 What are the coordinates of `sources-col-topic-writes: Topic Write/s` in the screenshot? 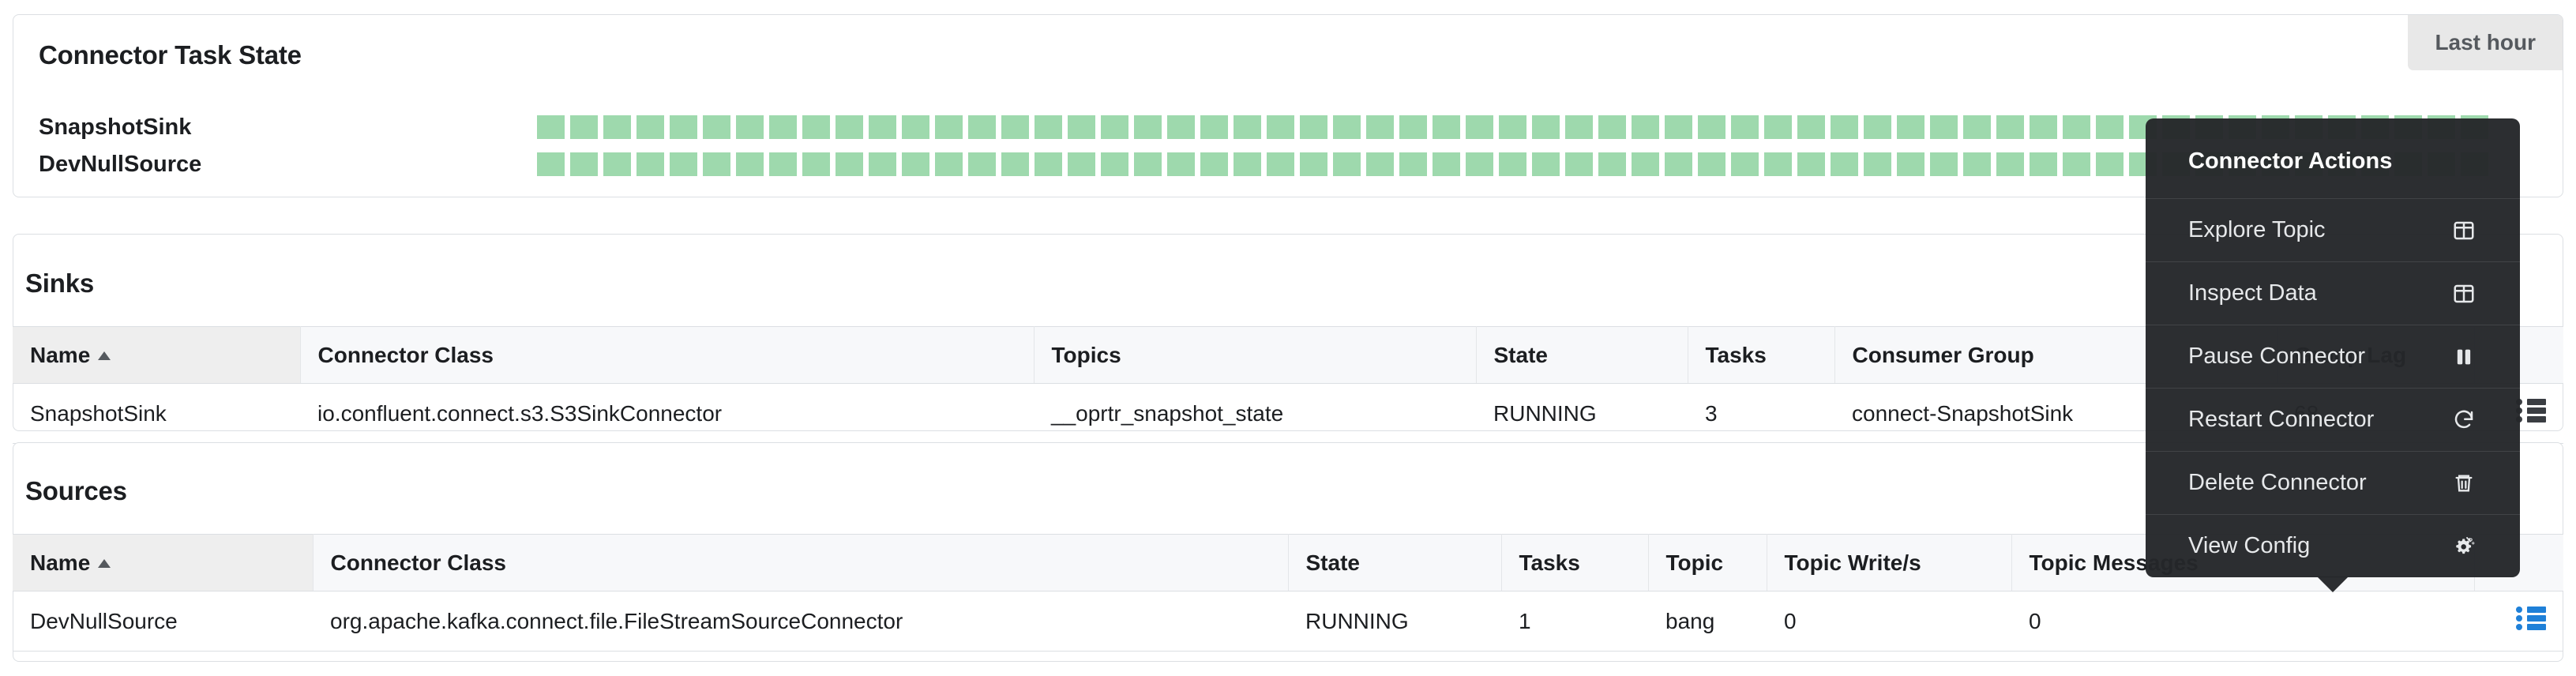 It's located at (1889, 563).